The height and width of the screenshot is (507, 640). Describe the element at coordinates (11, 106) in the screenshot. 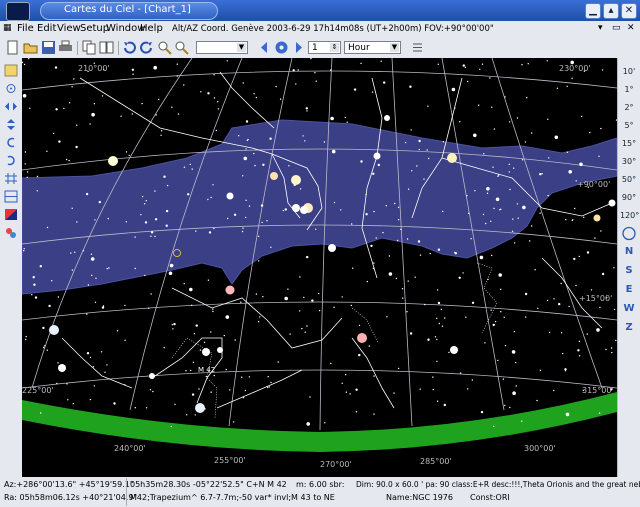

I see `flip-horizontal-icon` at that location.